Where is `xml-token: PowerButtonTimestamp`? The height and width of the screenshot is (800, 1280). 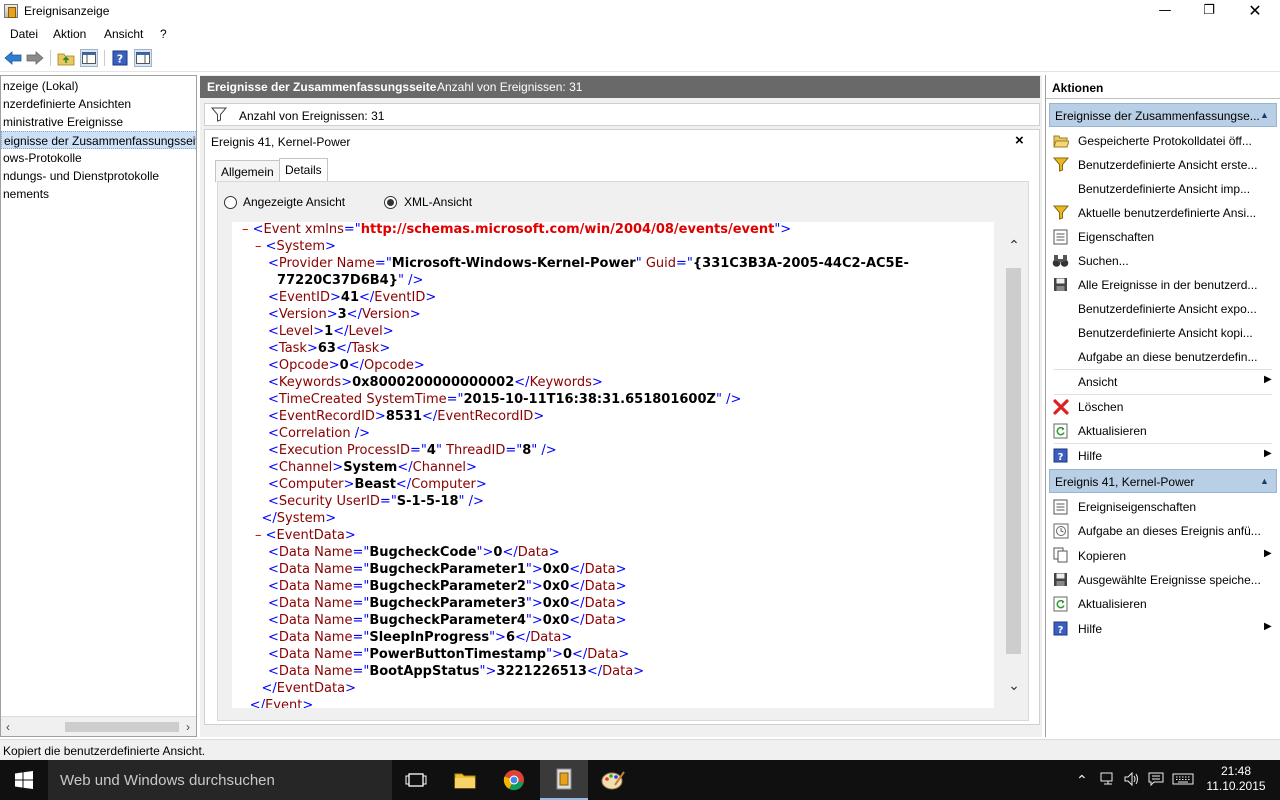
xml-token: PowerButtonTimestamp is located at coordinates (458, 654).